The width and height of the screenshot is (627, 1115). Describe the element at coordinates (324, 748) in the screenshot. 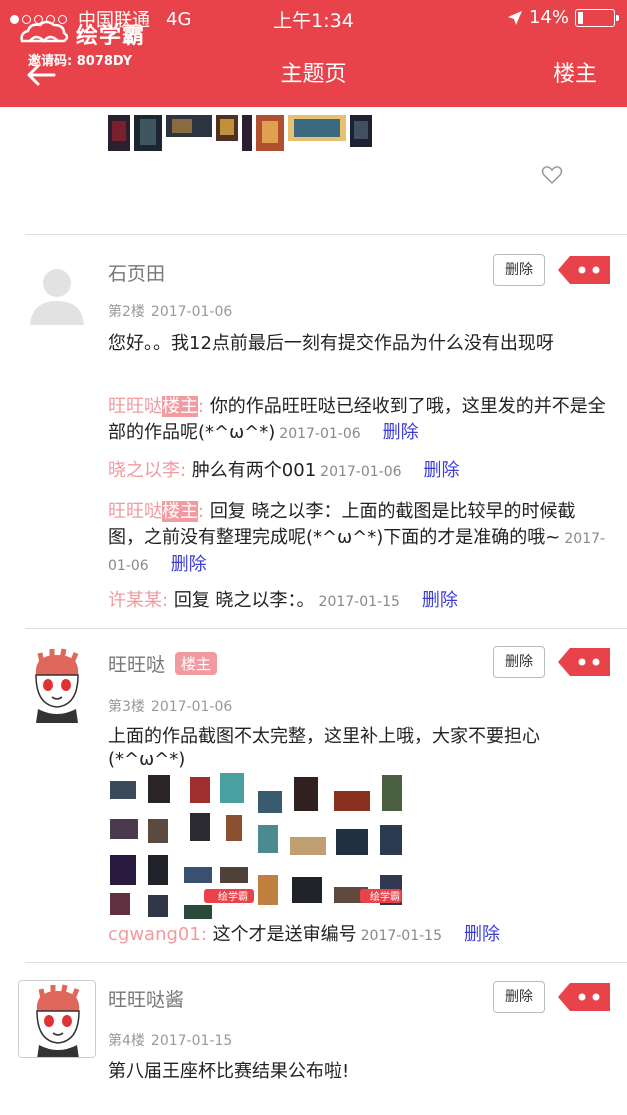

I see `post-text: 上面的作品截图不太完整，这里补上哦，大家不要担心(*^ω^*)` at that location.